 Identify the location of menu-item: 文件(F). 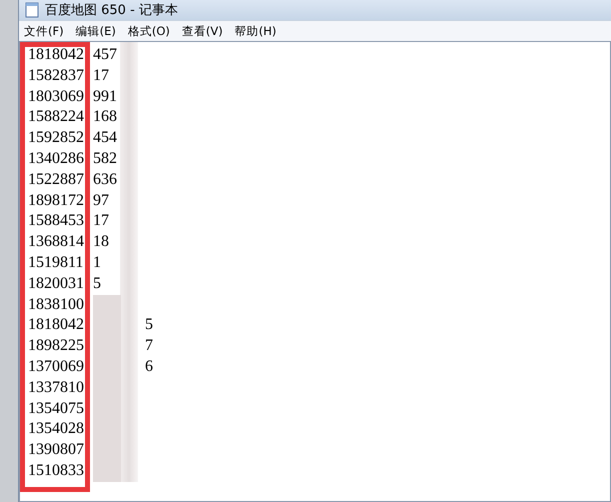
(44, 31).